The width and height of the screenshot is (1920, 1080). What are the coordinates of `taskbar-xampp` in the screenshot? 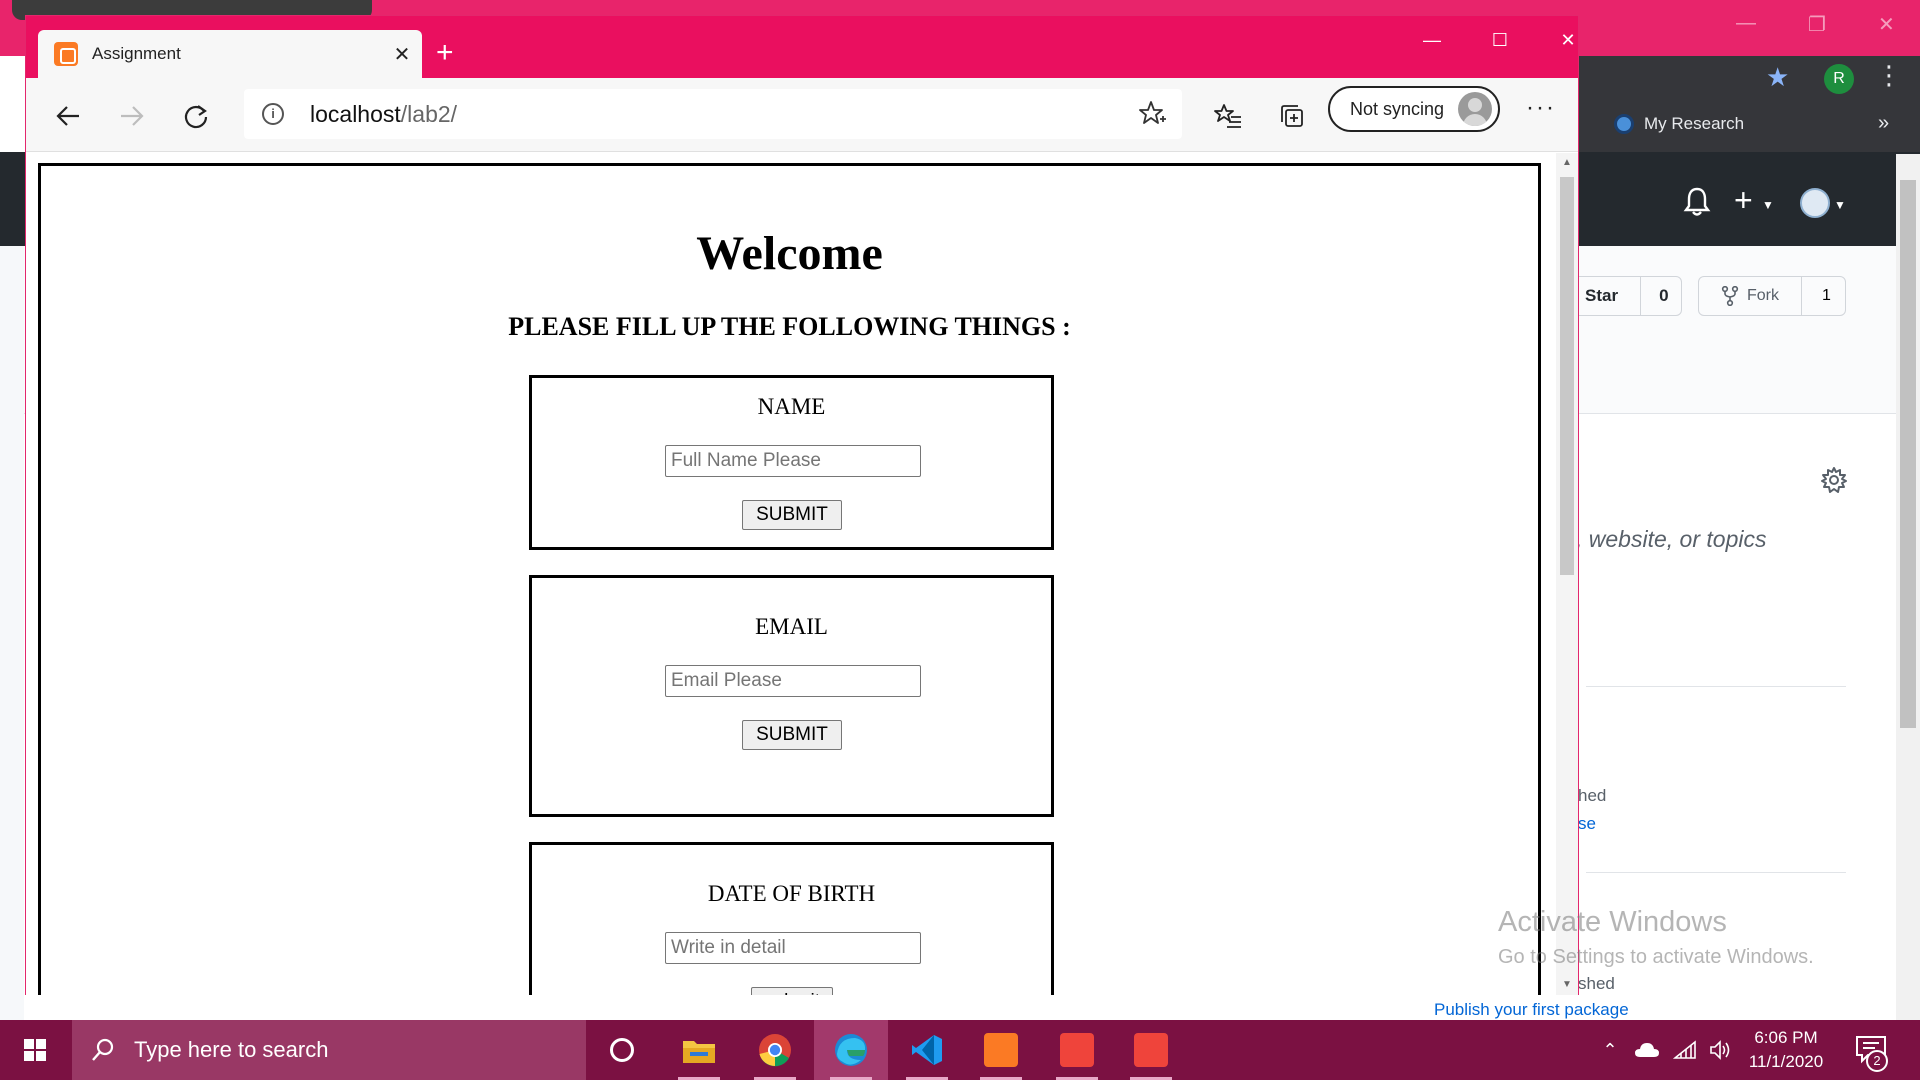 It's located at (1001, 1050).